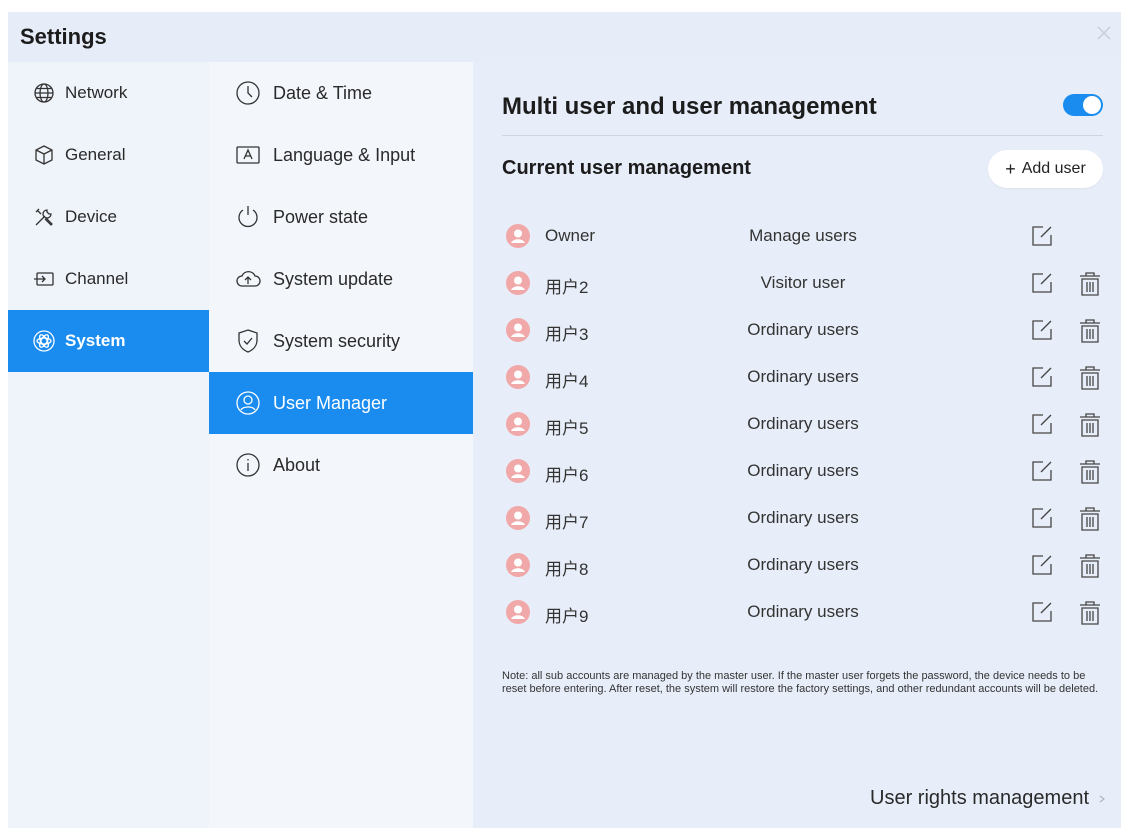  Describe the element at coordinates (567, 522) in the screenshot. I see `user-name: 用户7` at that location.